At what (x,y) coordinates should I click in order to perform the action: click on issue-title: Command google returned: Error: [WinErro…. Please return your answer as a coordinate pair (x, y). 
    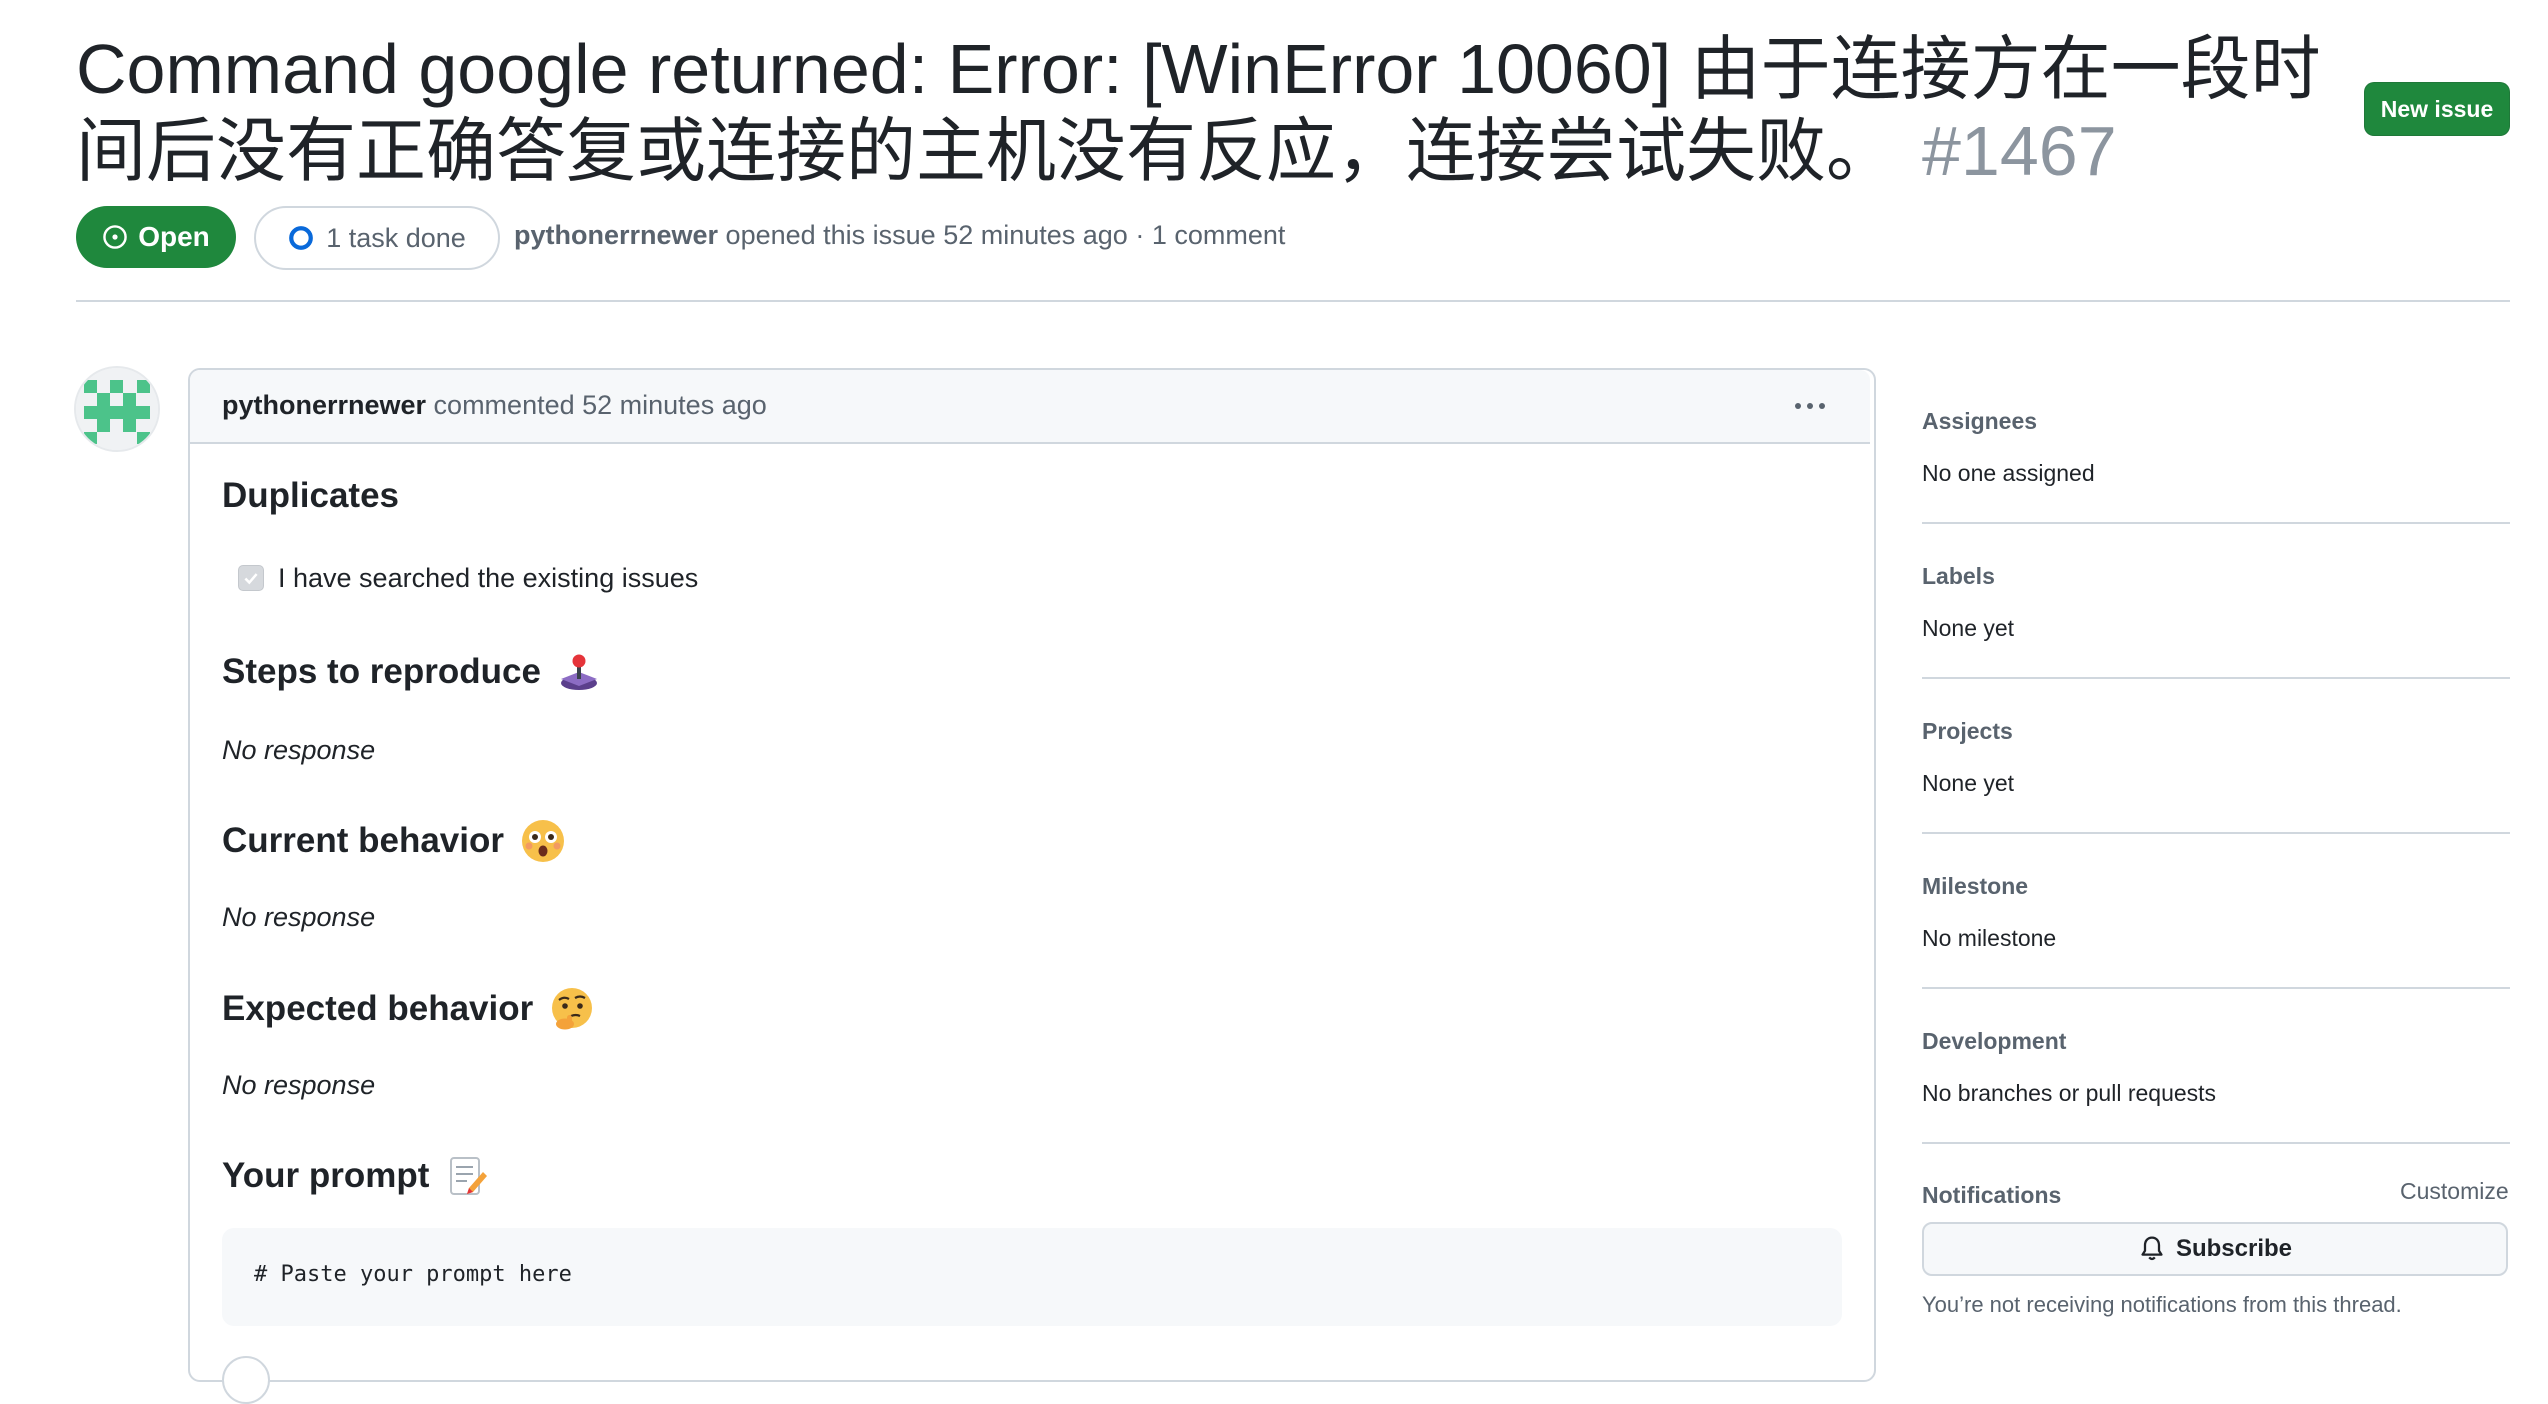
    Looking at the image, I should click on (1206, 110).